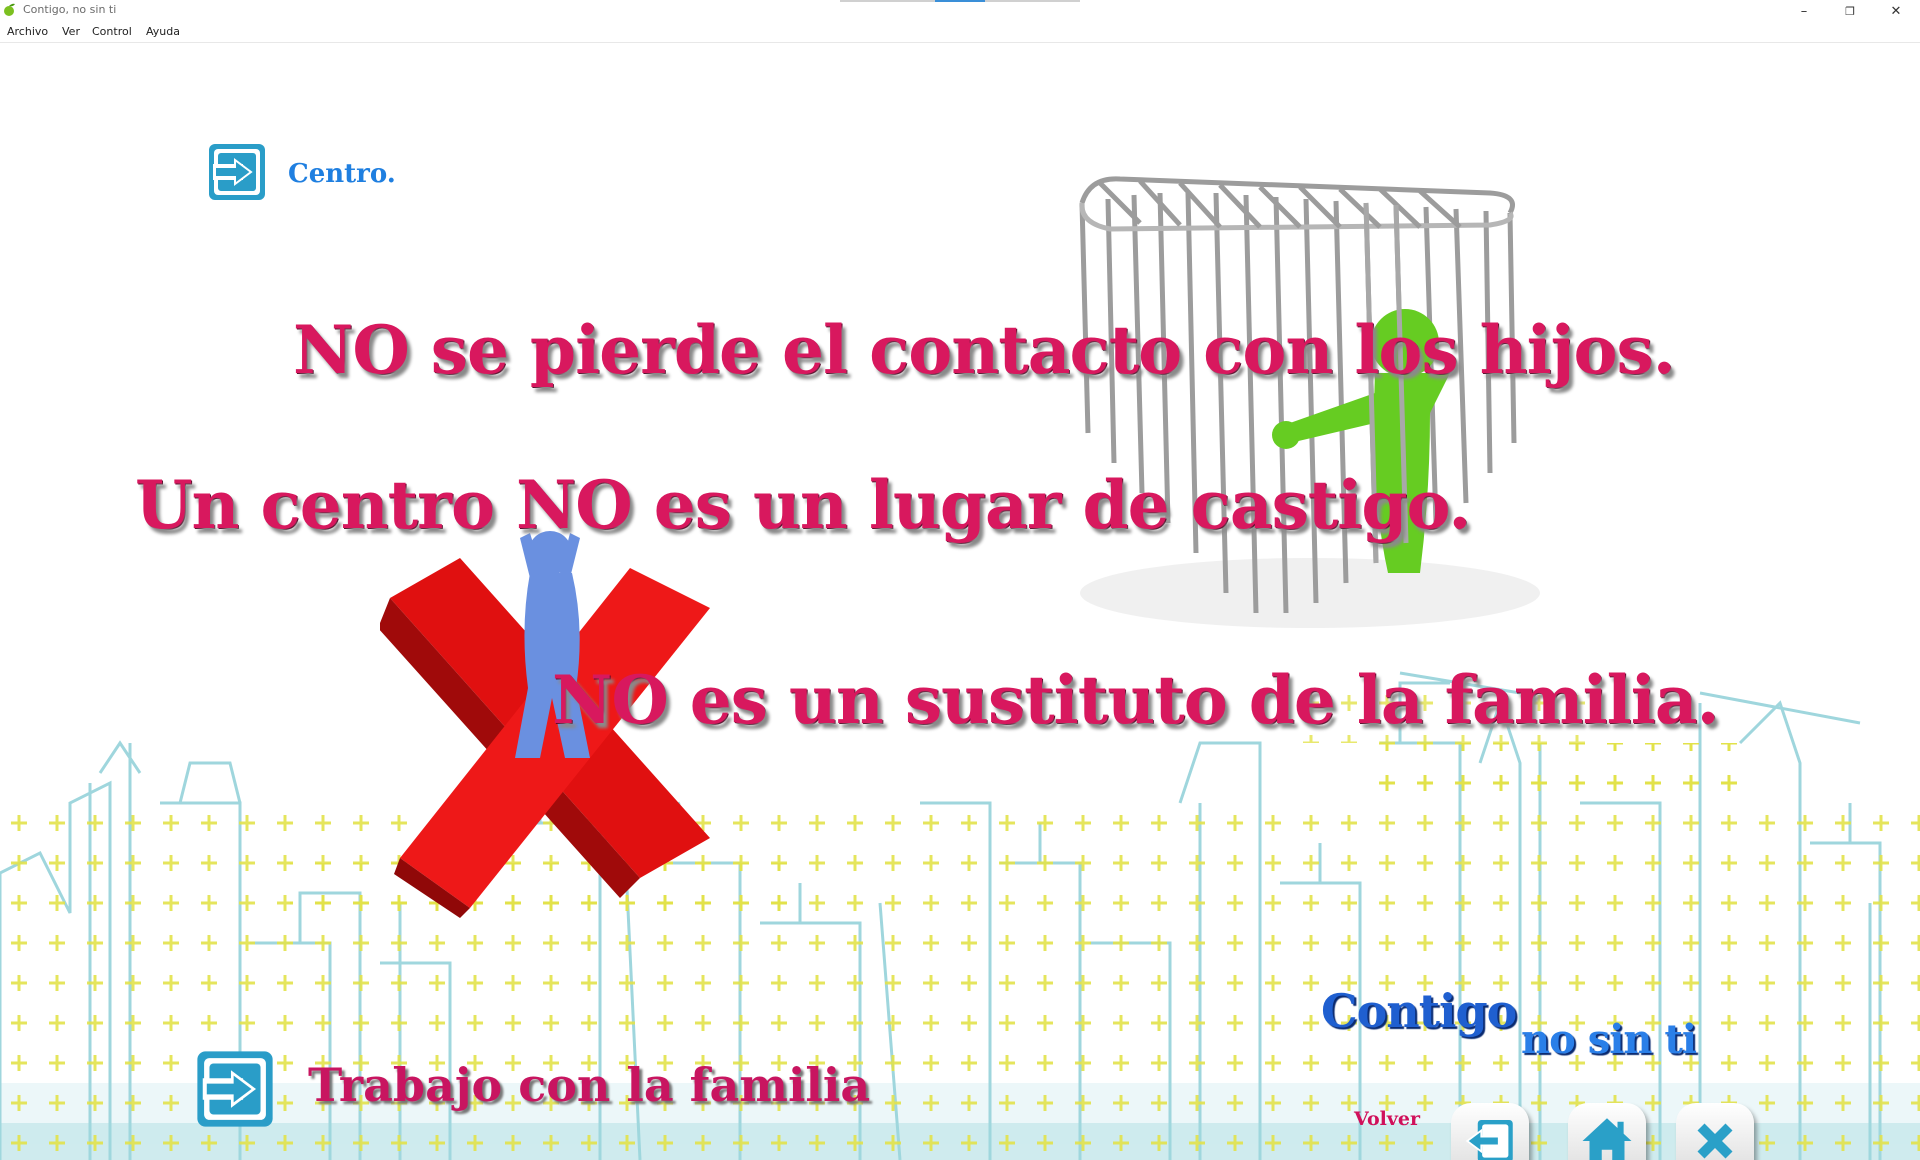 The image size is (1920, 1160). What do you see at coordinates (70, 9) in the screenshot?
I see `window-title: Contigo, no sin ti` at bounding box center [70, 9].